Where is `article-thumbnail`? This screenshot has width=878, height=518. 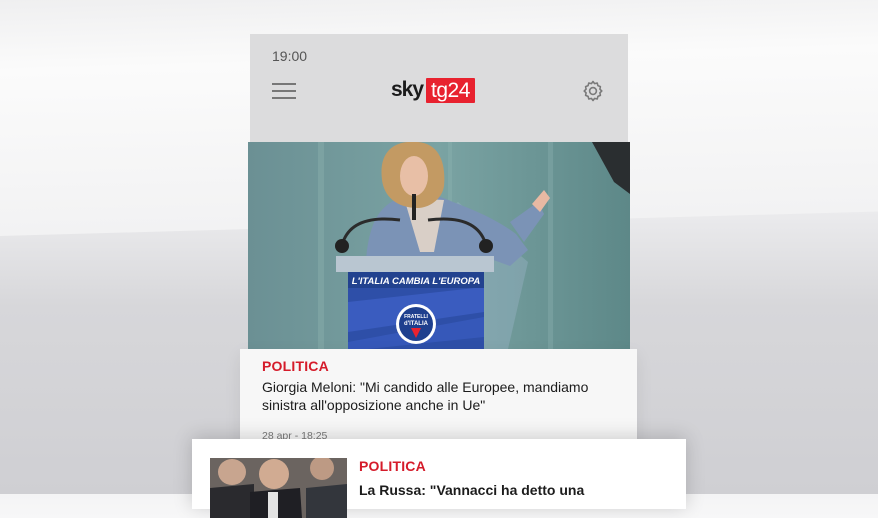
article-thumbnail is located at coordinates (278, 488).